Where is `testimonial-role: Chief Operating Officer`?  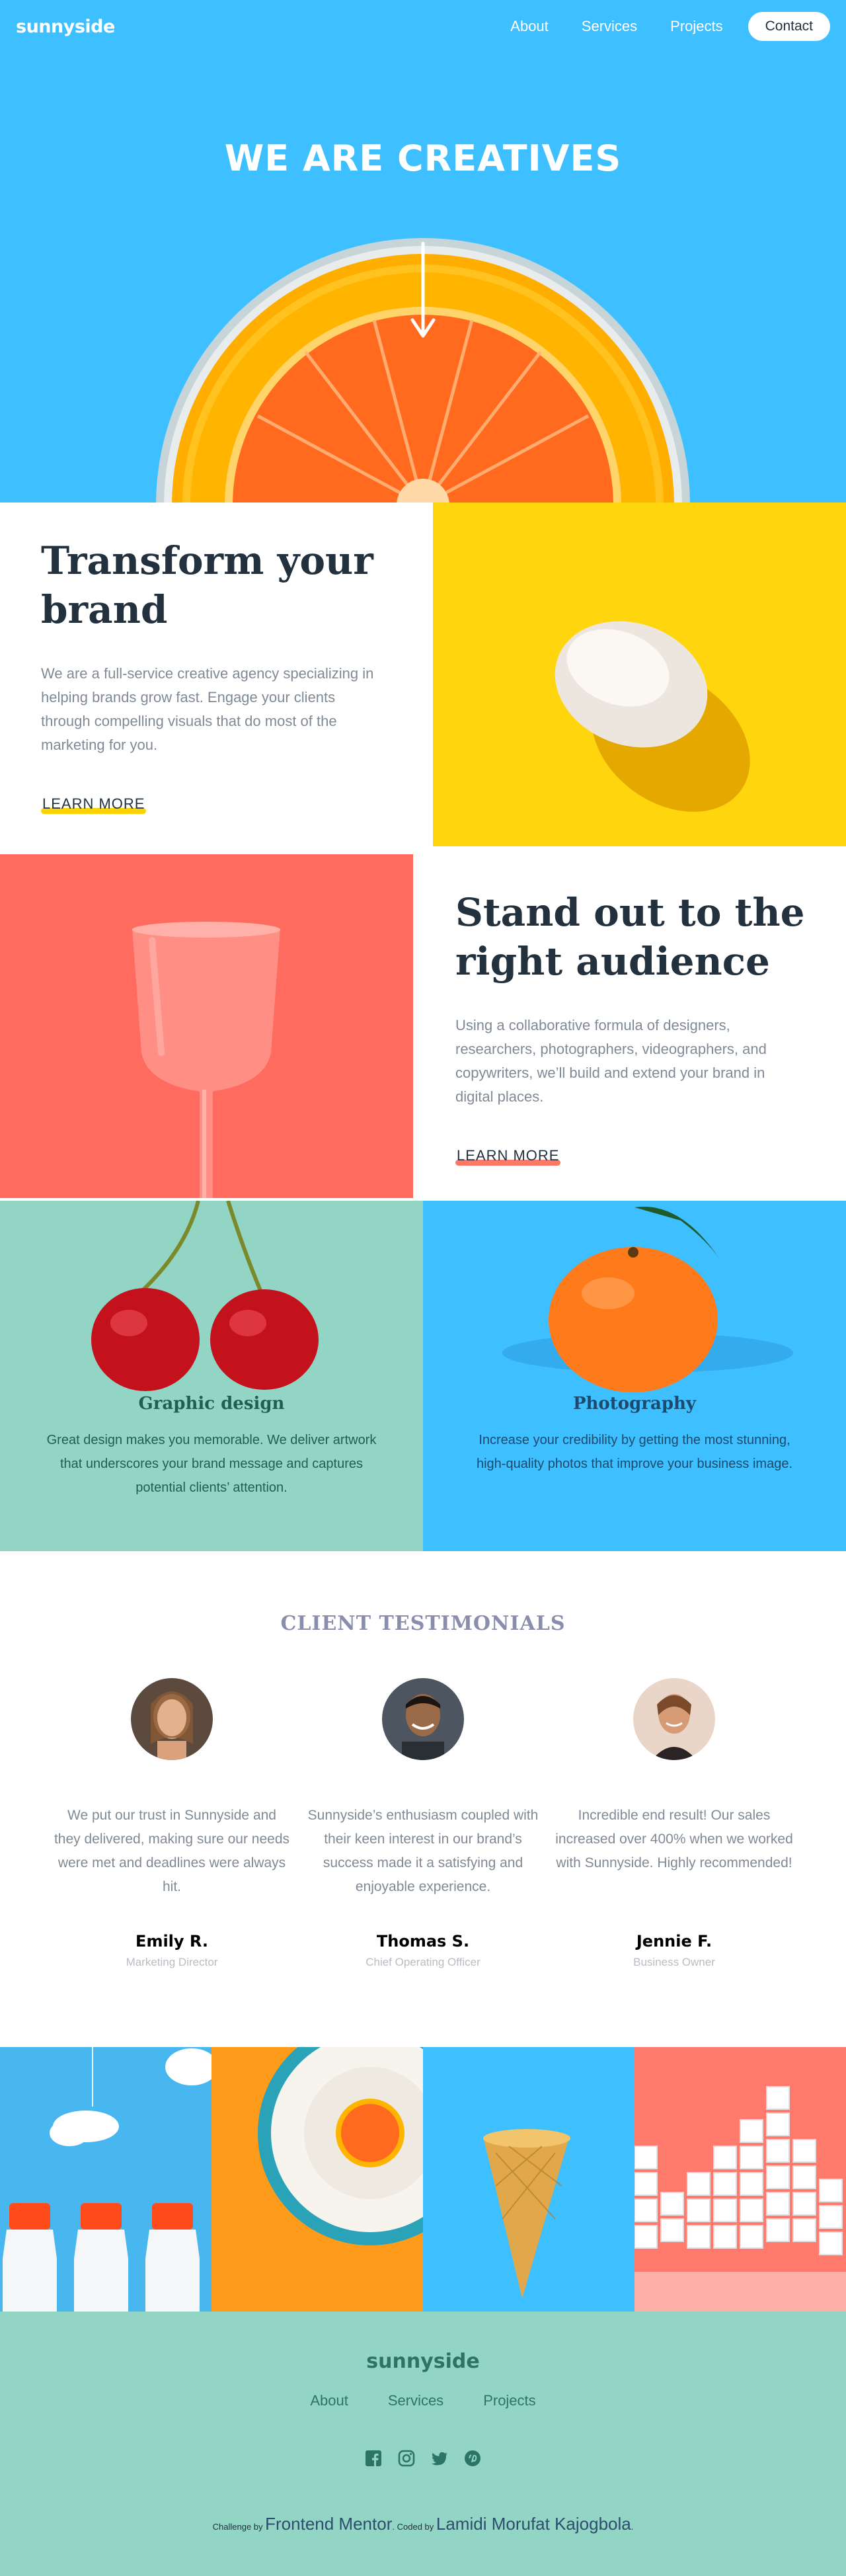 testimonial-role: Chief Operating Officer is located at coordinates (423, 1962).